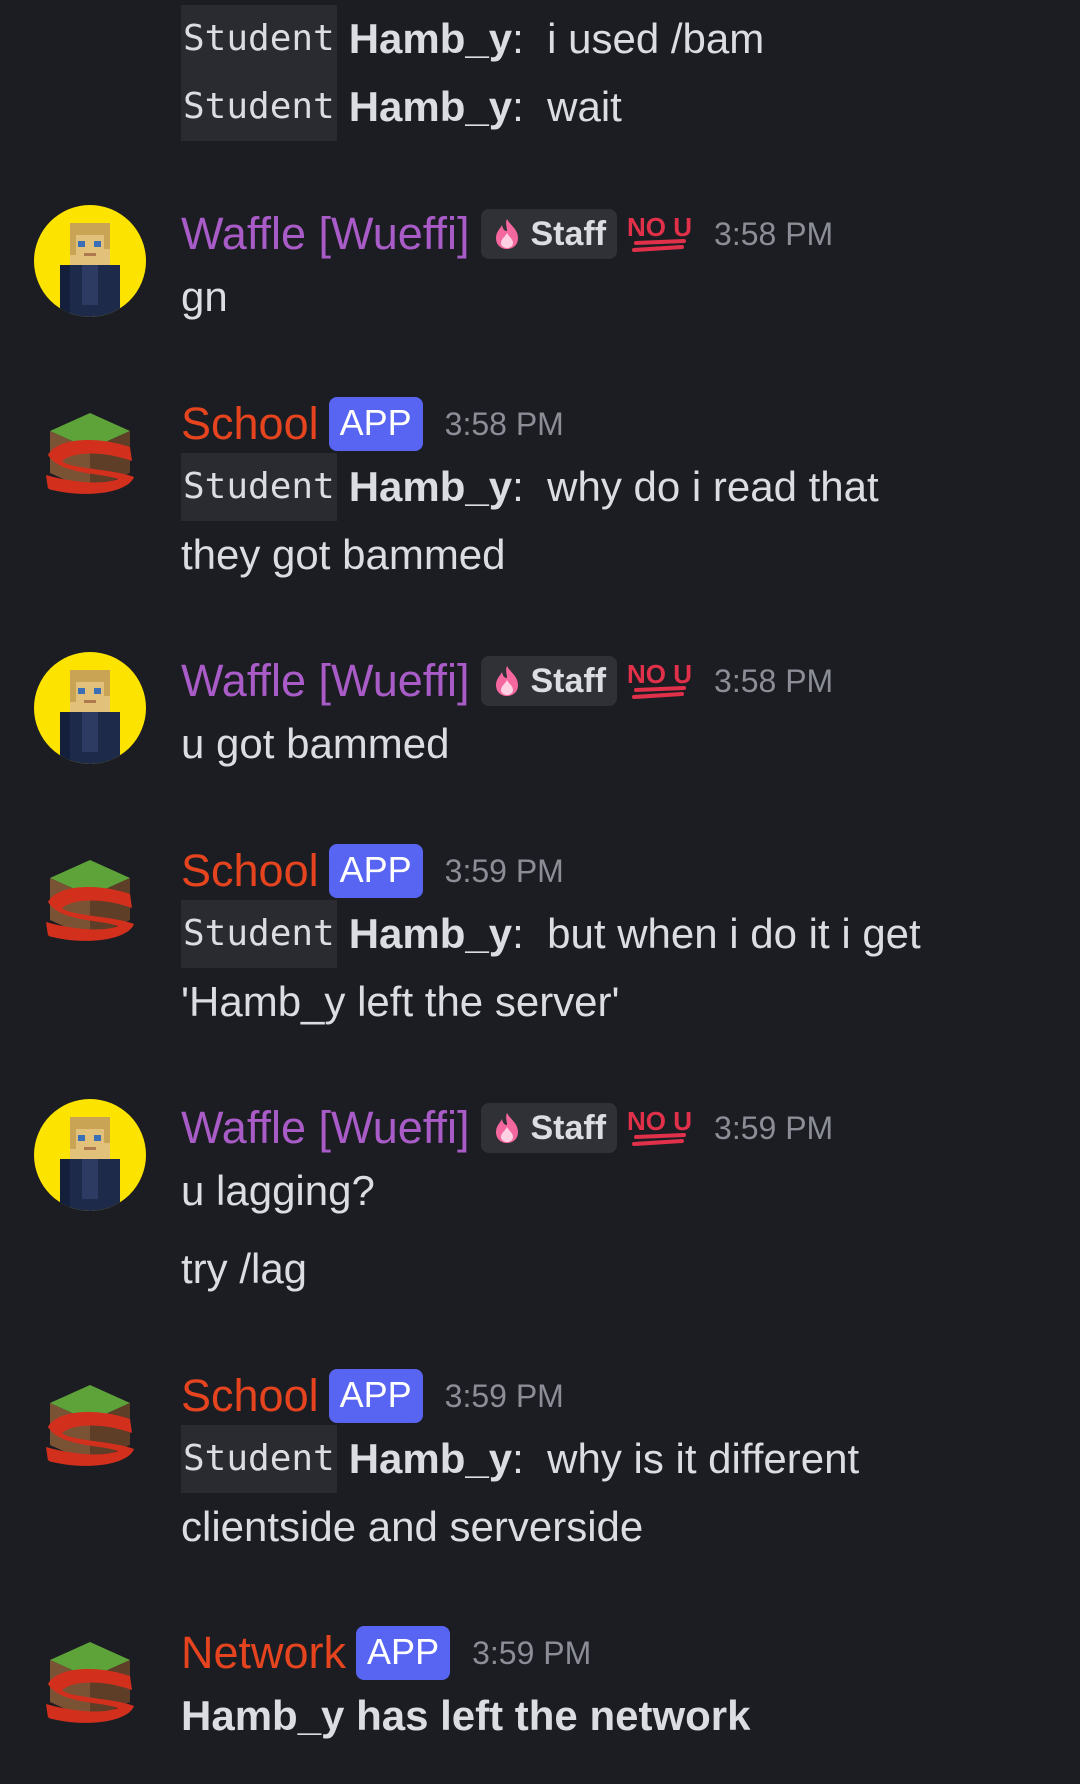 The height and width of the screenshot is (1784, 1080). Describe the element at coordinates (400, 1001) in the screenshot. I see `message-text-continued: 'Hamb_y left the server'` at that location.